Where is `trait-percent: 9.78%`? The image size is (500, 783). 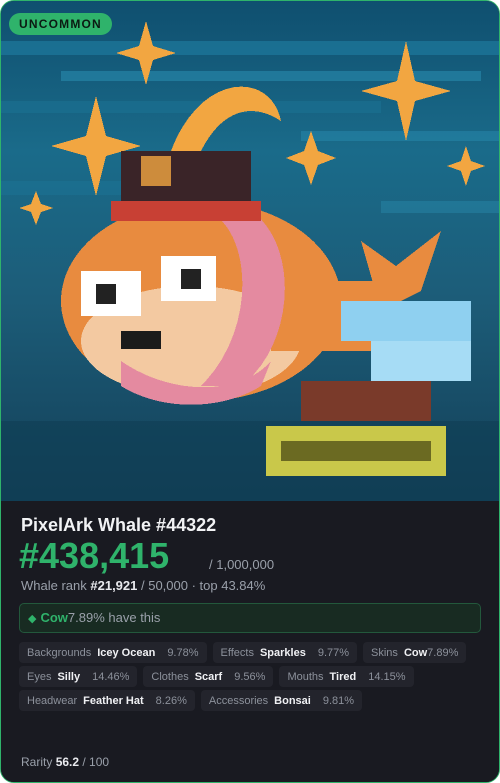
trait-percent: 9.78% is located at coordinates (183, 652).